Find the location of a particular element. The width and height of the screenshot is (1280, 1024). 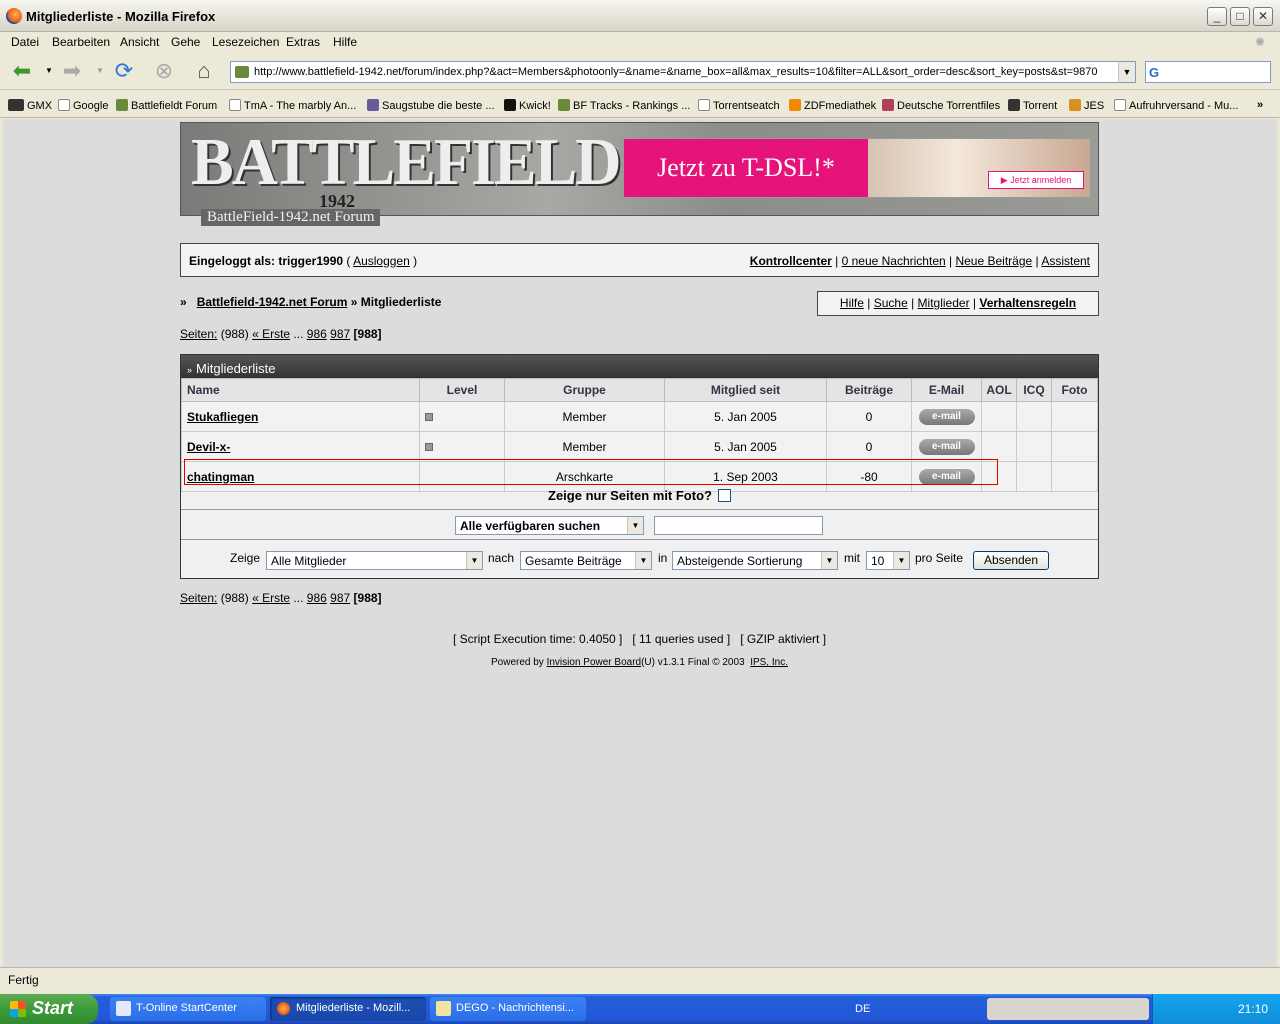

bookmark-item: Battlefieldt Forum is located at coordinates (166, 105).